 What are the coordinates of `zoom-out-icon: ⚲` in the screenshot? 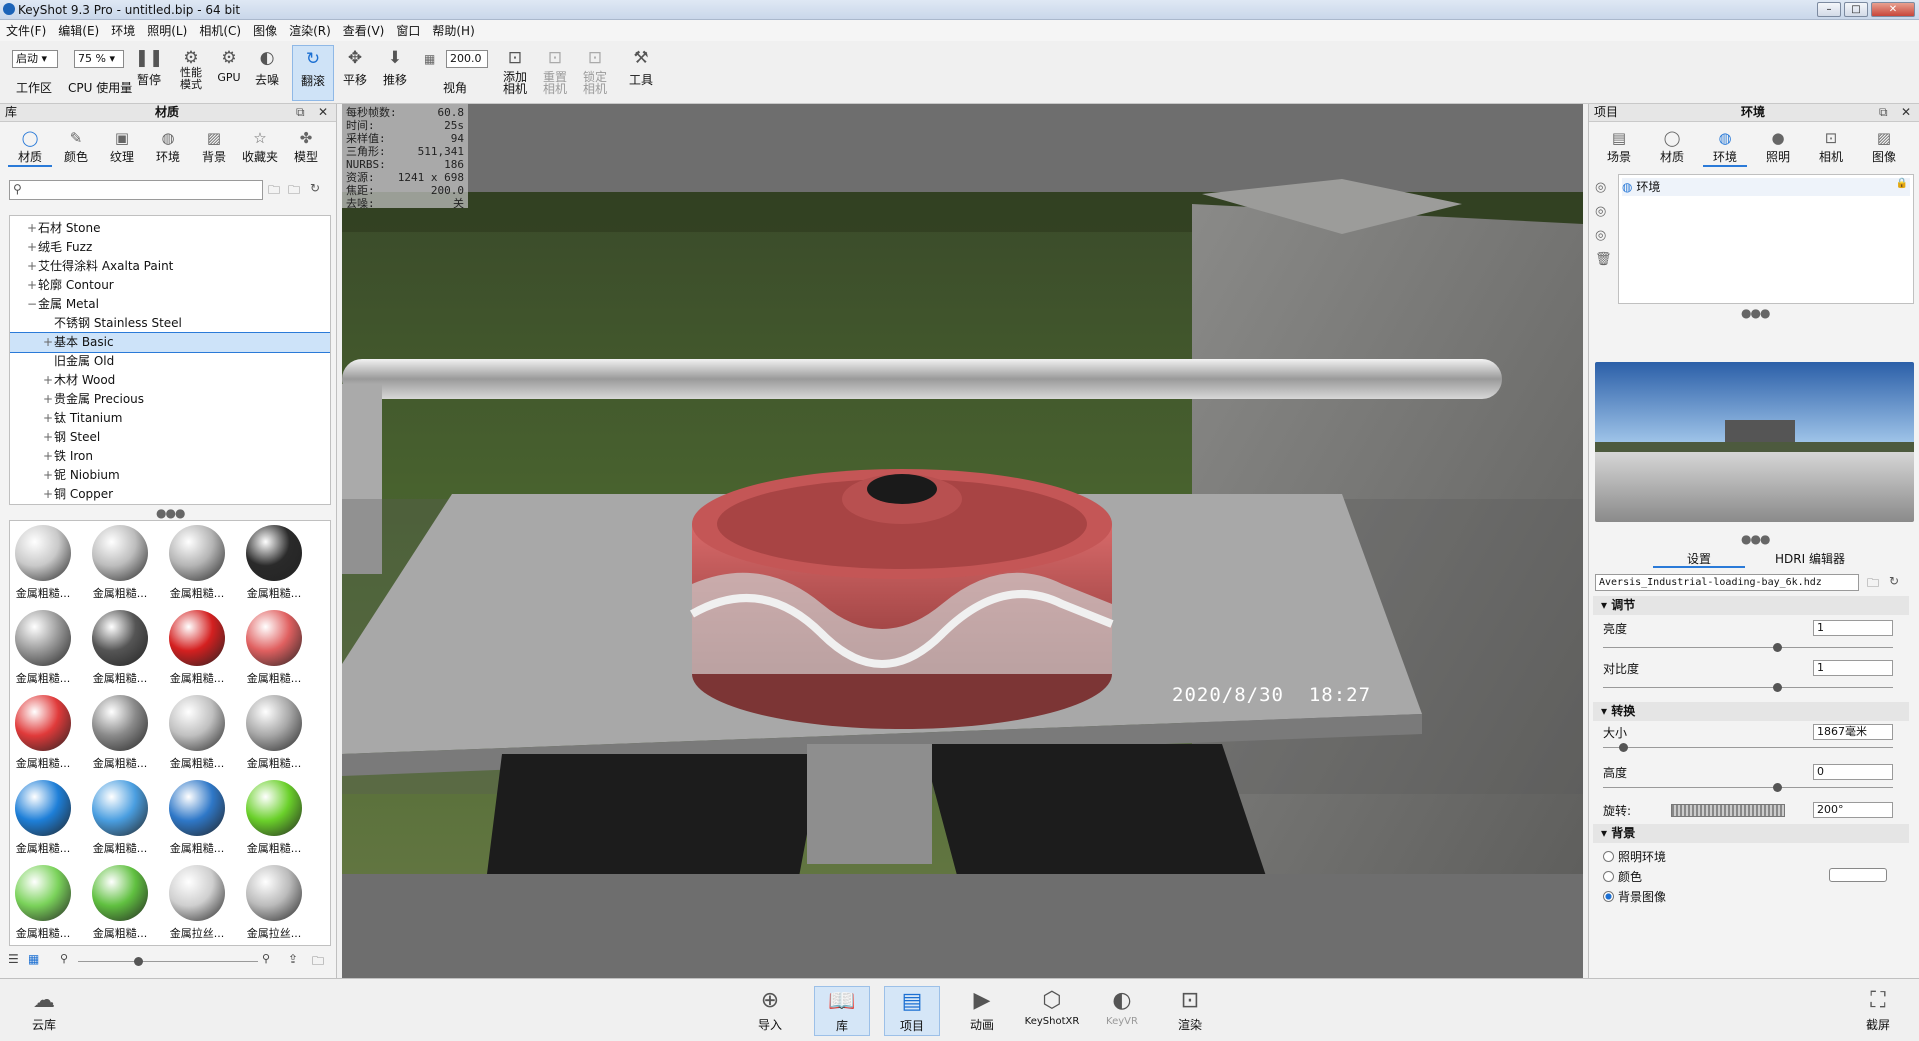 It's located at (64, 958).